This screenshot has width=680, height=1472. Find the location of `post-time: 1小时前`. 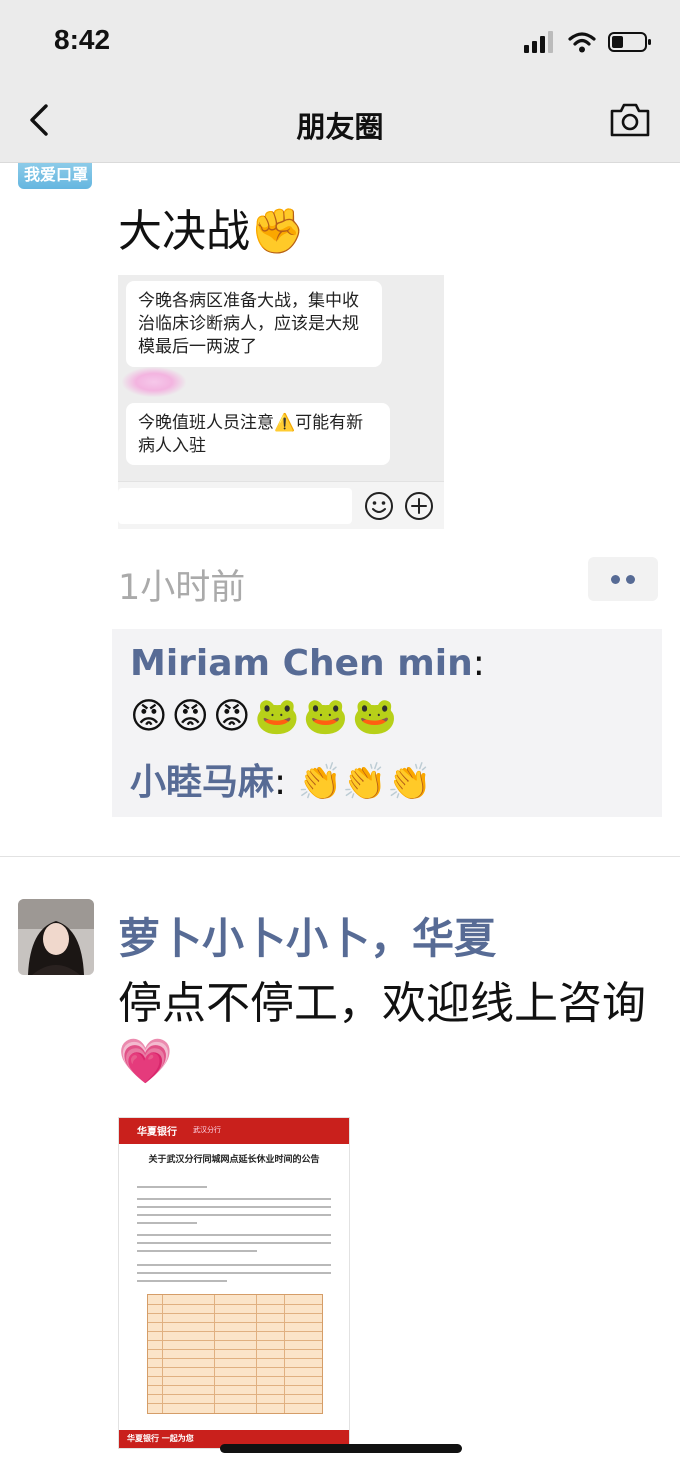

post-time: 1小时前 is located at coordinates (182, 588).